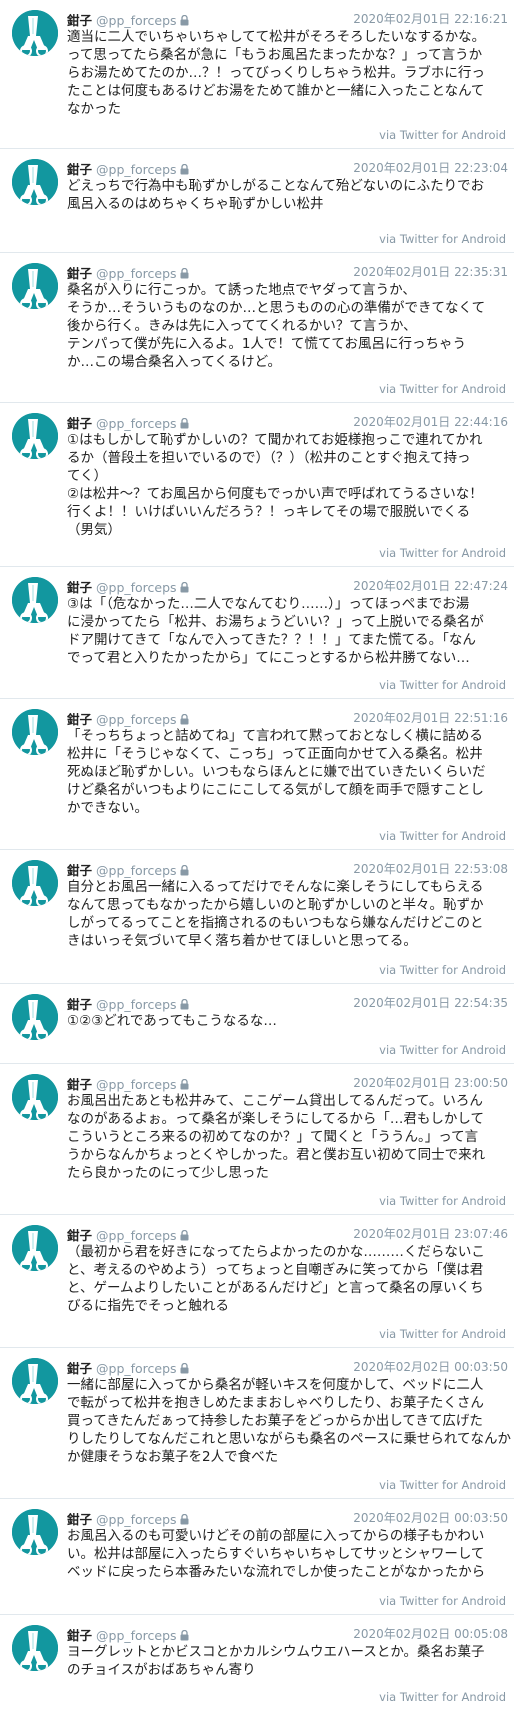 This screenshot has height=1710, width=514. I want to click on tweet-header: 鉗子 @pp_forceps 2020年02月02日 00:05:08, so click(287, 1634).